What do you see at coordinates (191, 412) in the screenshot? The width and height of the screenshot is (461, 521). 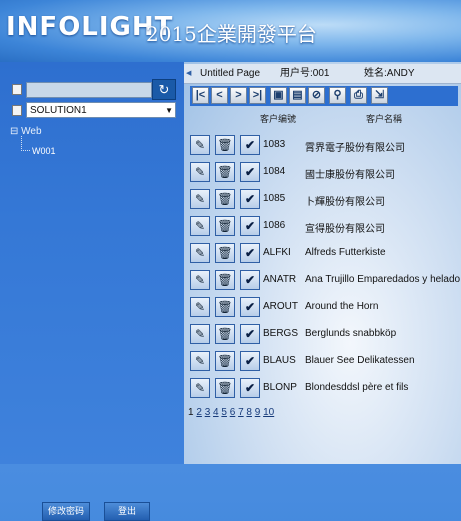 I see `page-link: 1` at bounding box center [191, 412].